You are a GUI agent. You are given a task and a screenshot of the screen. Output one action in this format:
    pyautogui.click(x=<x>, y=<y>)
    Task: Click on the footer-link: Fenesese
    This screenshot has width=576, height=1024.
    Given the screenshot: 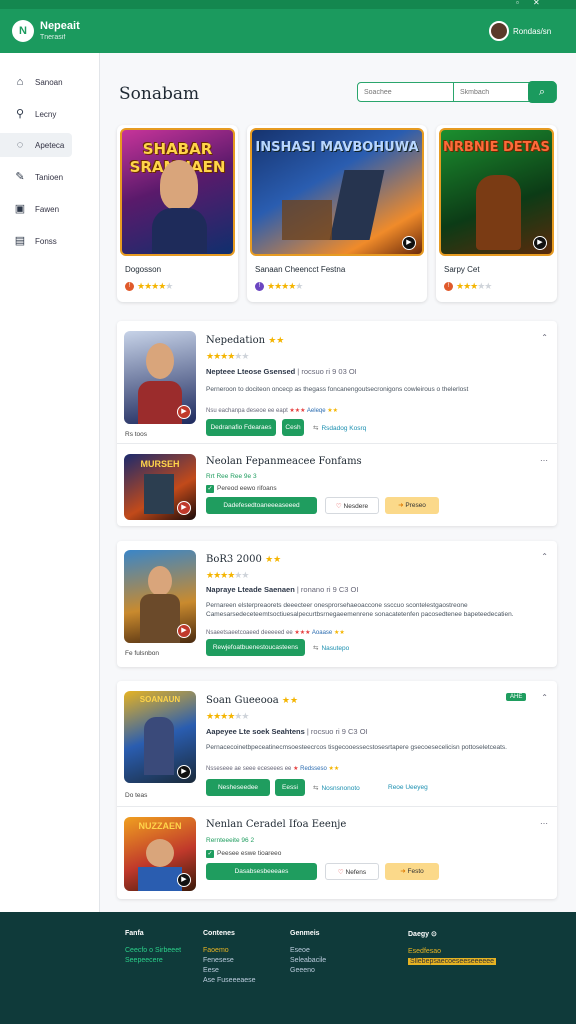 What is the action you would take?
    pyautogui.click(x=229, y=960)
    